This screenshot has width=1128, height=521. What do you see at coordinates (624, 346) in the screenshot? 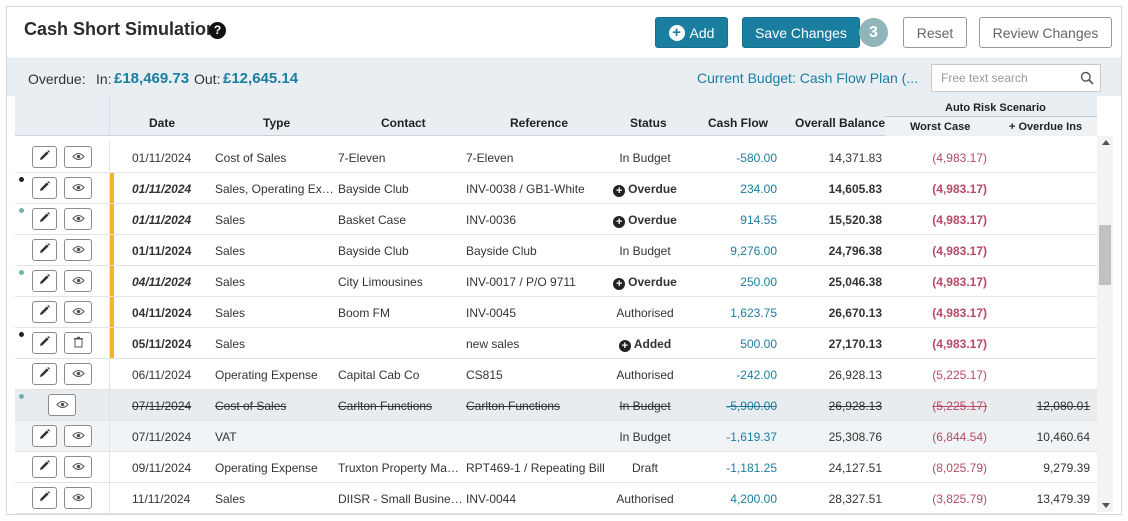
I see `plus-circle-icon: +` at bounding box center [624, 346].